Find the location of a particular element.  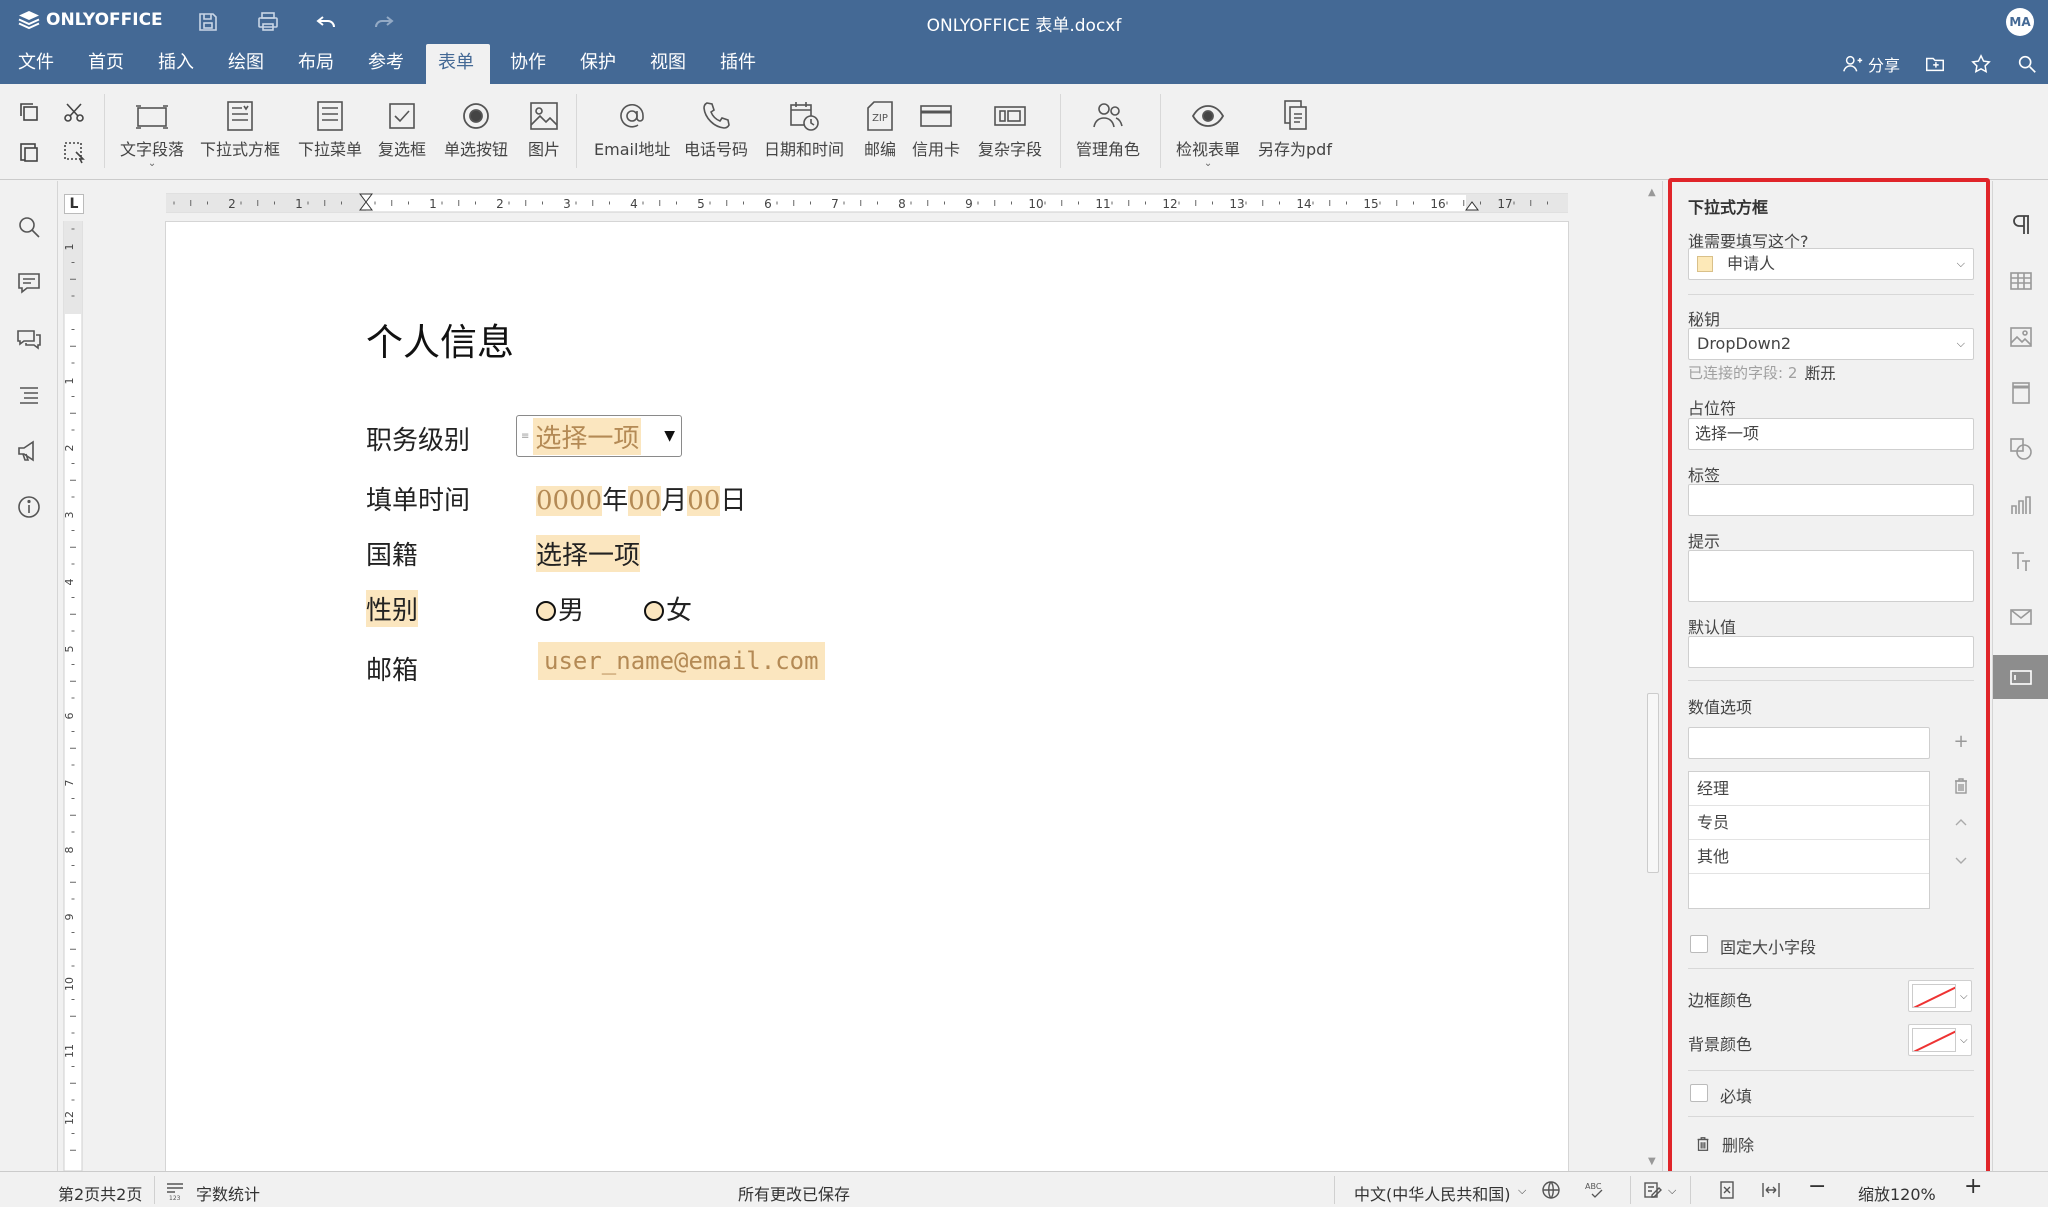

language-select: 中文(中华人民共和国) is located at coordinates (1432, 1193).